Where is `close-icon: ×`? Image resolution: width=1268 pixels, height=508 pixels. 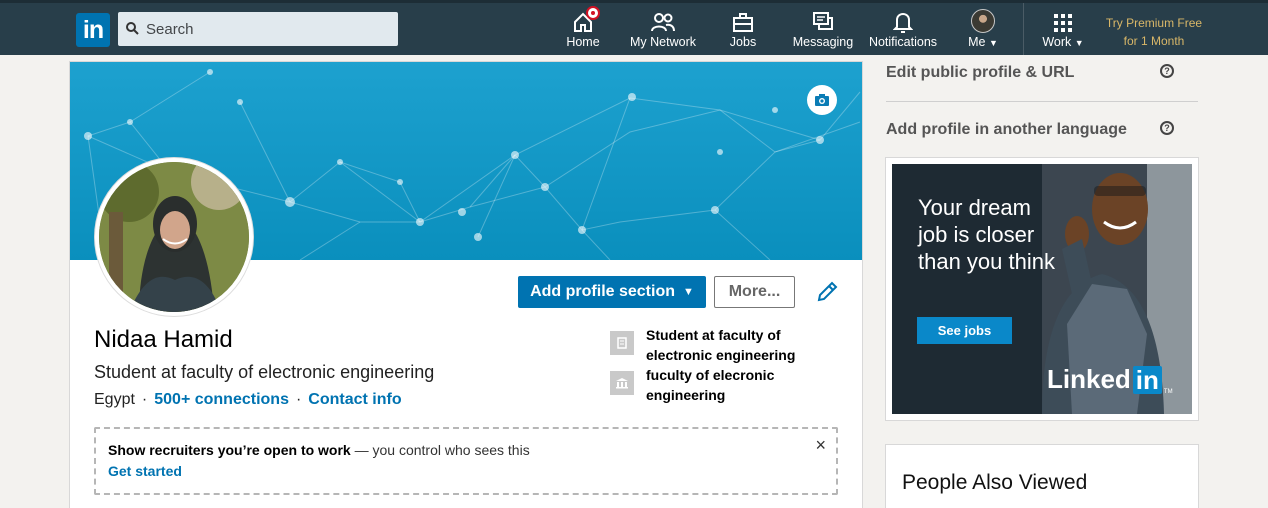
close-icon: × is located at coordinates (820, 445).